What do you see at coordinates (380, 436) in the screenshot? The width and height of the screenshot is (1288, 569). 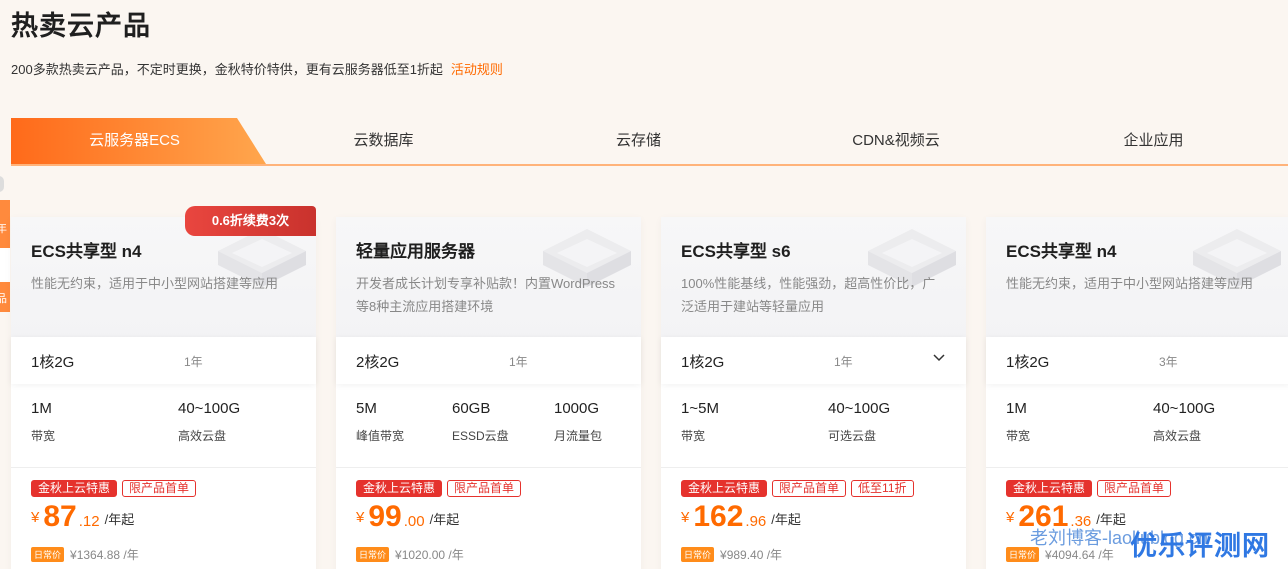 I see `spec-label: 峰值带宽` at bounding box center [380, 436].